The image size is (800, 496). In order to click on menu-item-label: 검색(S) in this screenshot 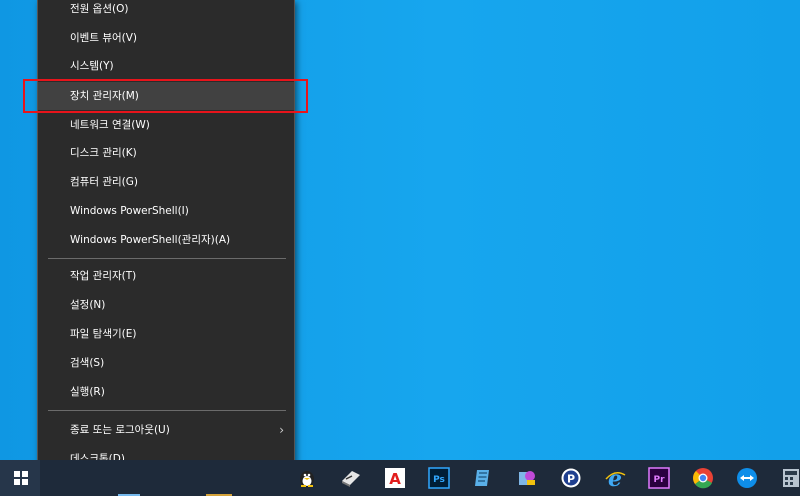, I will do `click(87, 363)`.